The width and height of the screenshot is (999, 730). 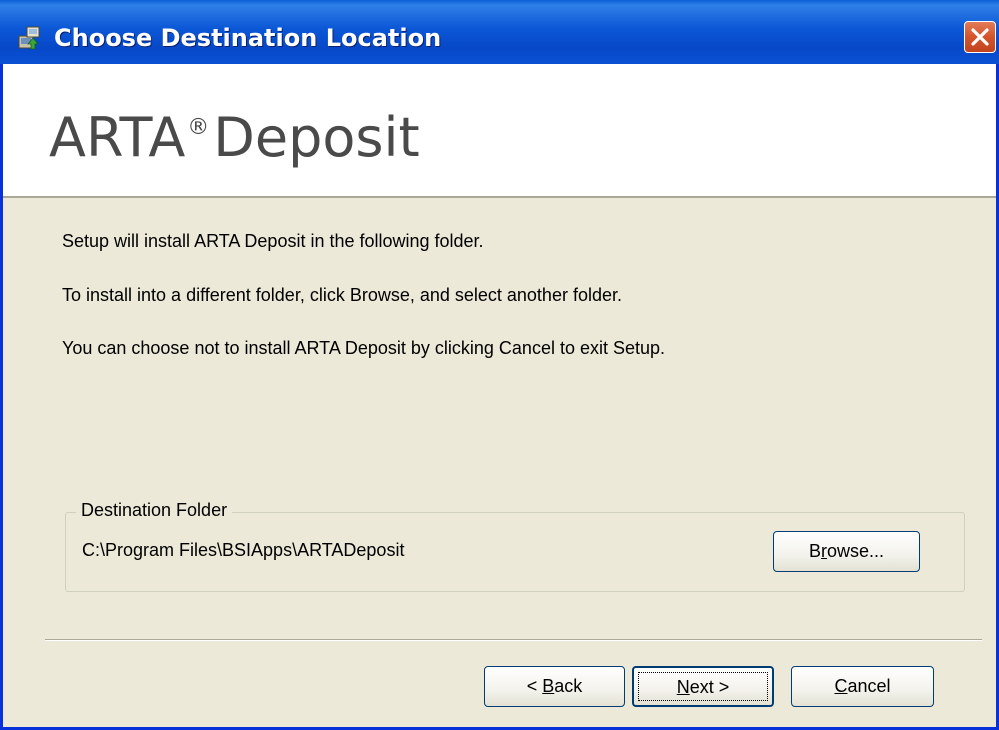 I want to click on product-title: ARTA®Deposit, so click(x=234, y=133).